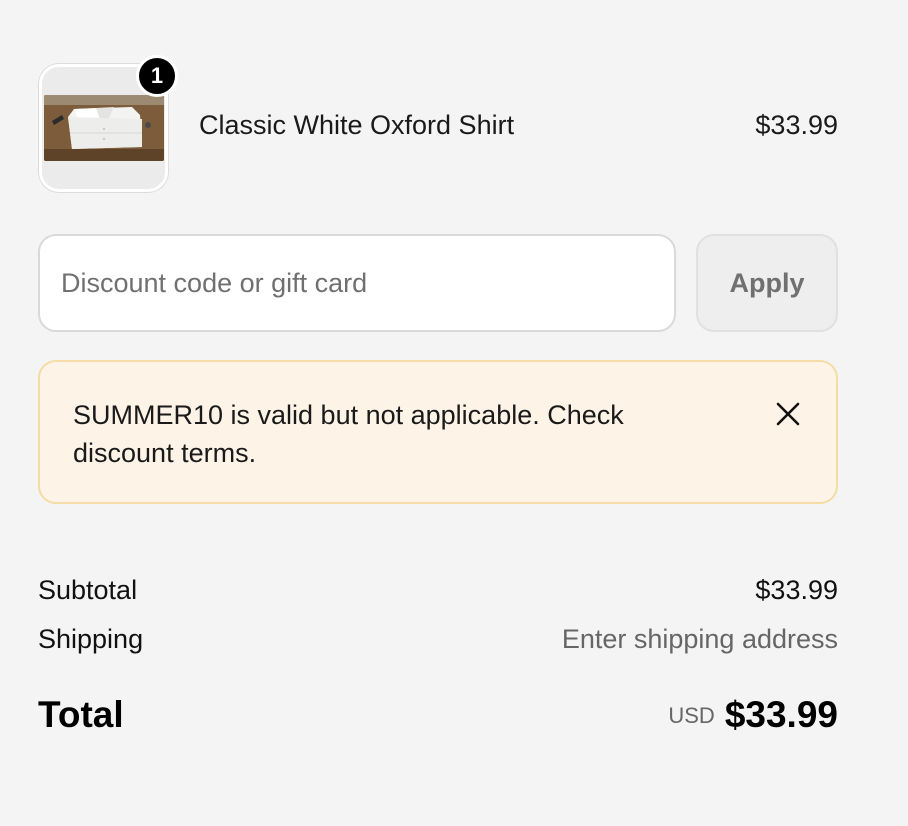  Describe the element at coordinates (691, 715) in the screenshot. I see `currency-code: USD` at that location.